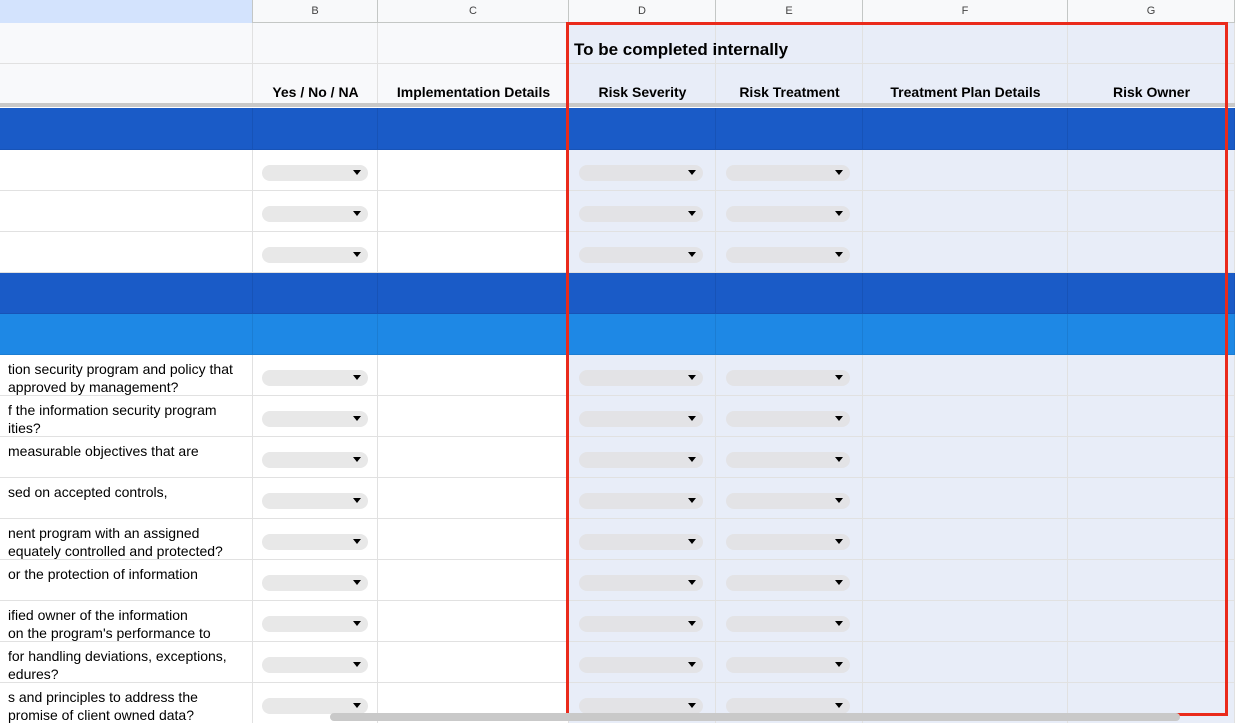 This screenshot has width=1235, height=723. What do you see at coordinates (473, 11) in the screenshot?
I see `column-header-c: C` at bounding box center [473, 11].